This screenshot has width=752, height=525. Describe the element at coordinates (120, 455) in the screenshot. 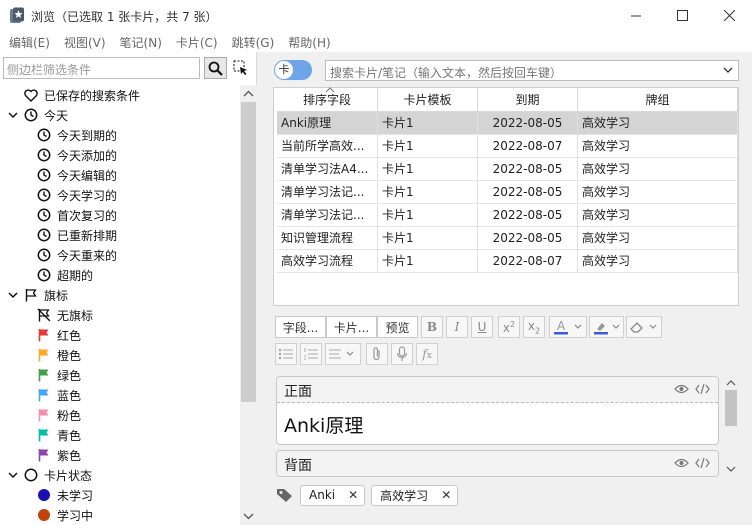

I see `sidebar-item: 紫色` at that location.